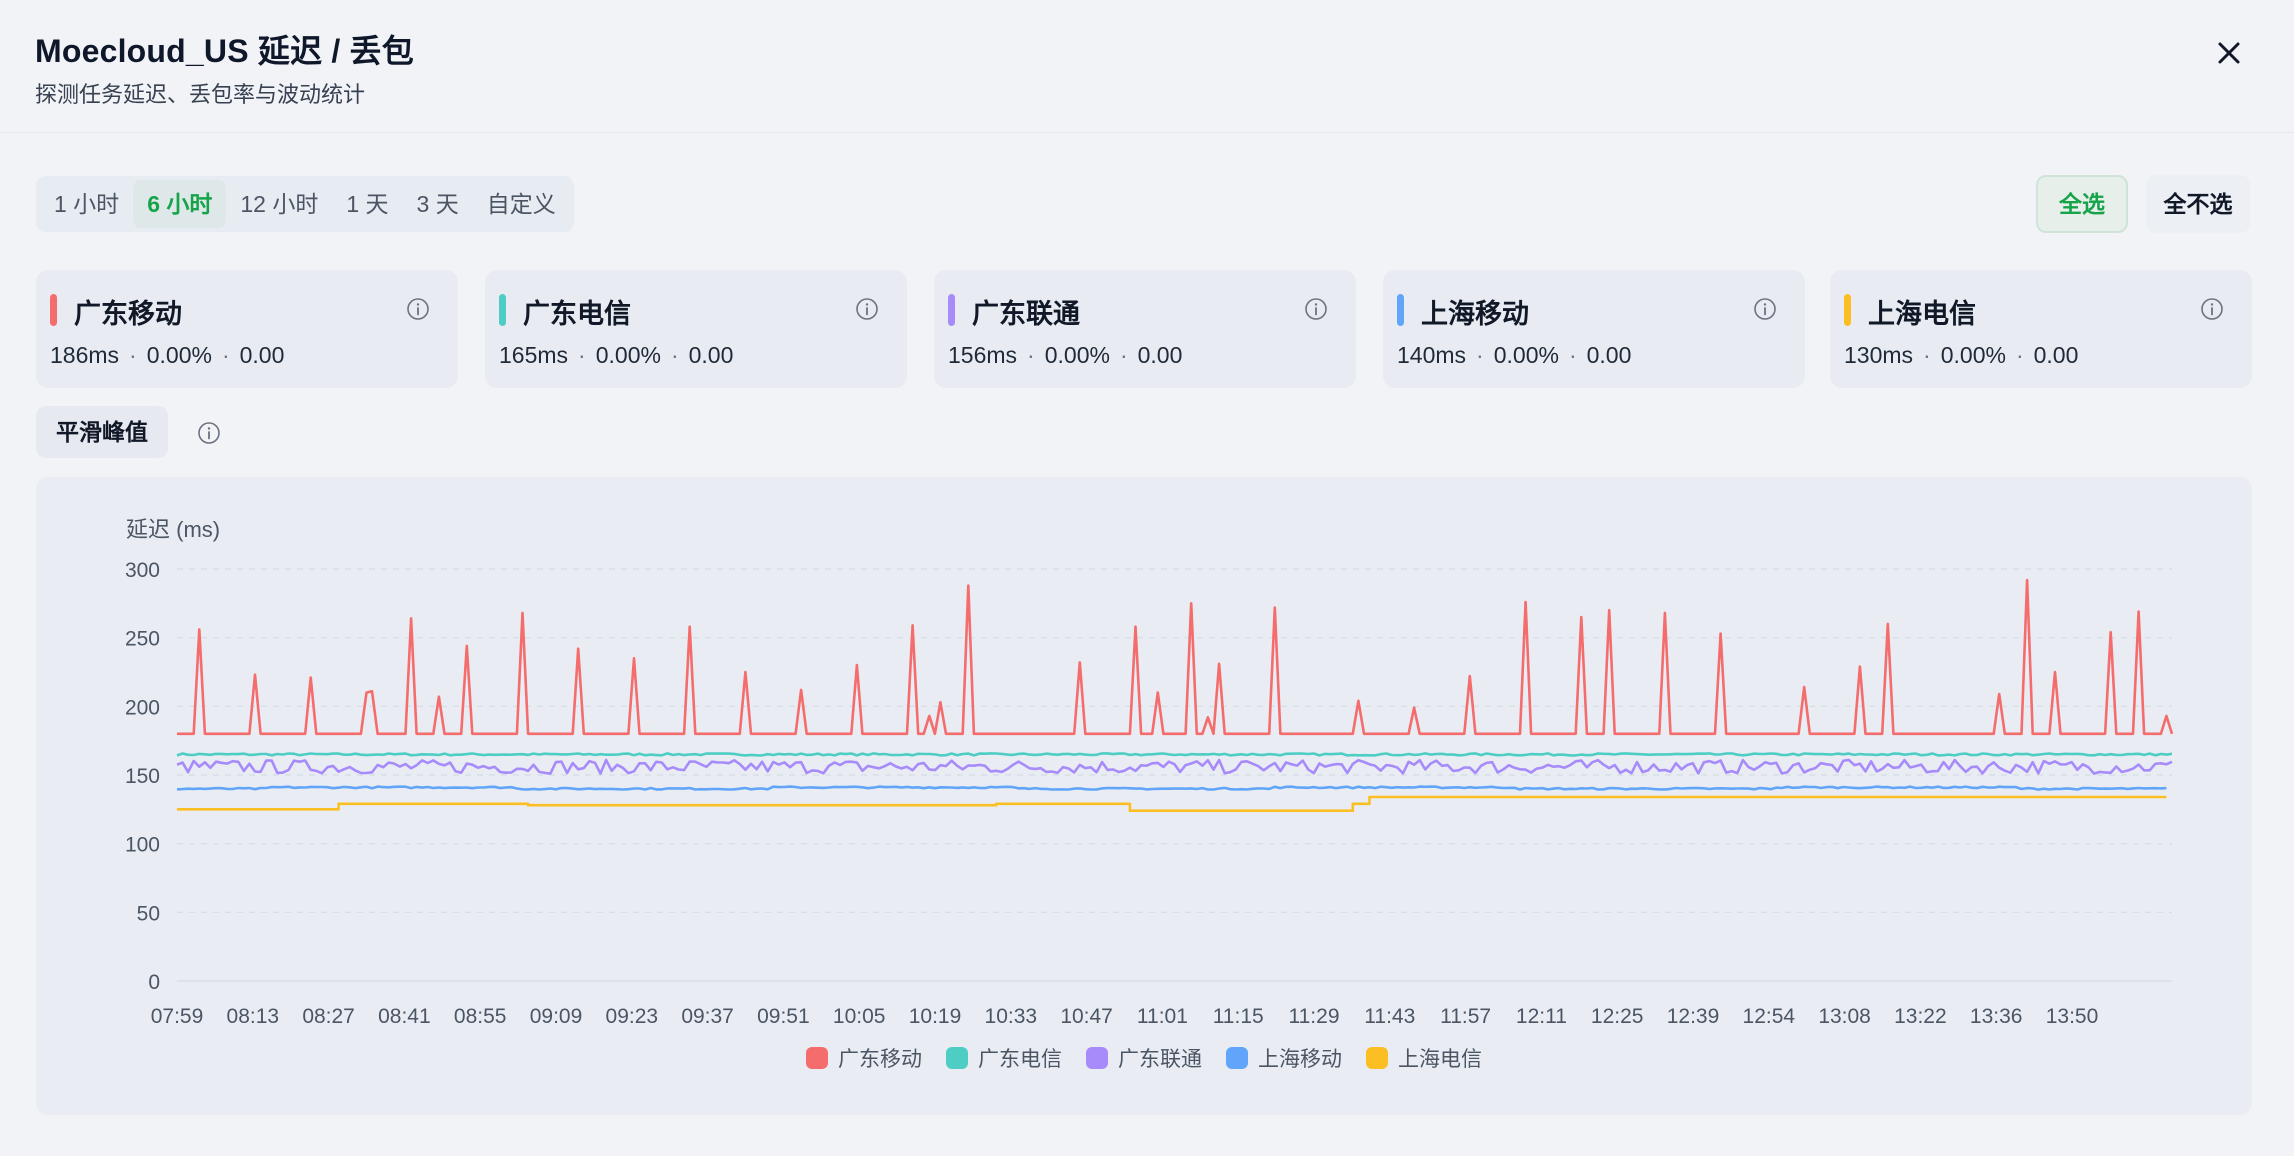  Describe the element at coordinates (142, 776) in the screenshot. I see `y-tick-label: 150` at that location.